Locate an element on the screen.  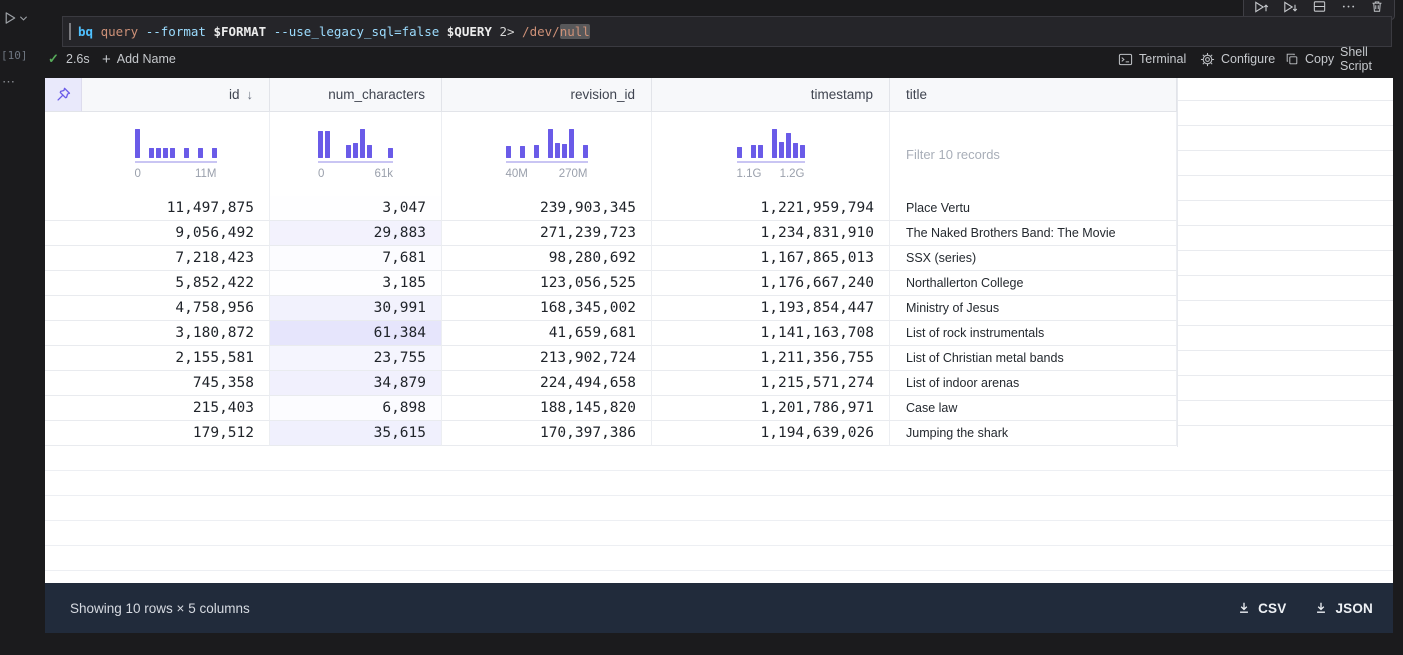
axis-tick-label: 0 is located at coordinates (137, 173).